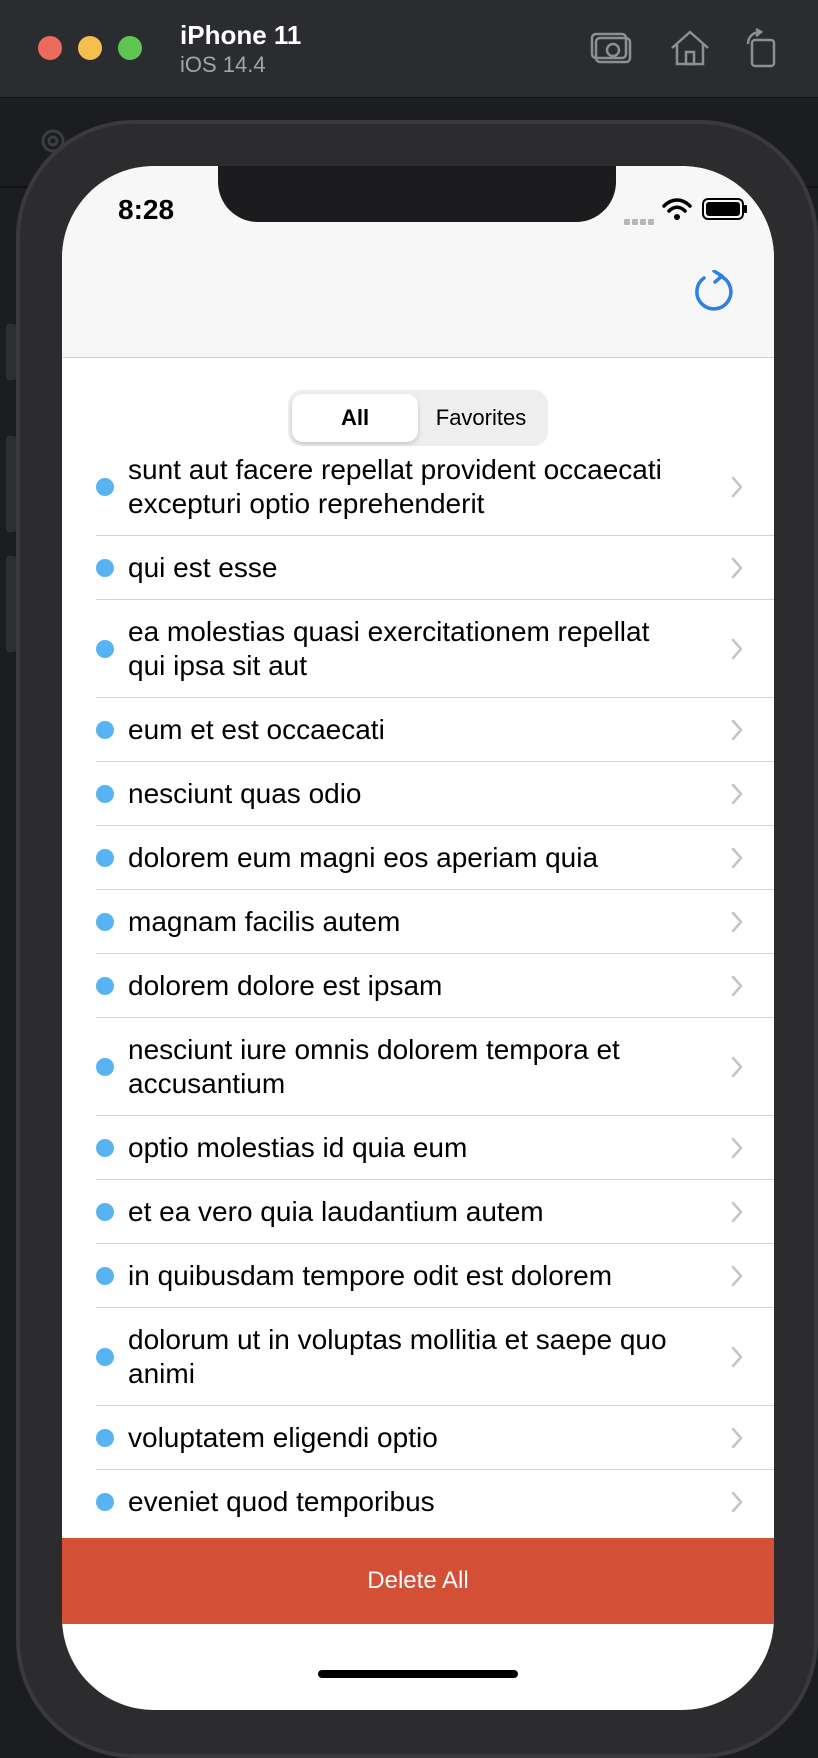 The height and width of the screenshot is (1758, 818). I want to click on minimize-window-button, so click(90, 48).